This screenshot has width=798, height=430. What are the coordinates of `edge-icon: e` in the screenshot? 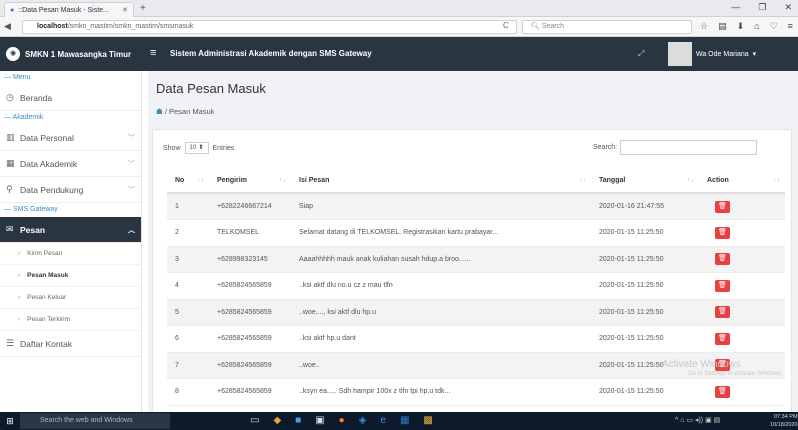 It's located at (383, 420).